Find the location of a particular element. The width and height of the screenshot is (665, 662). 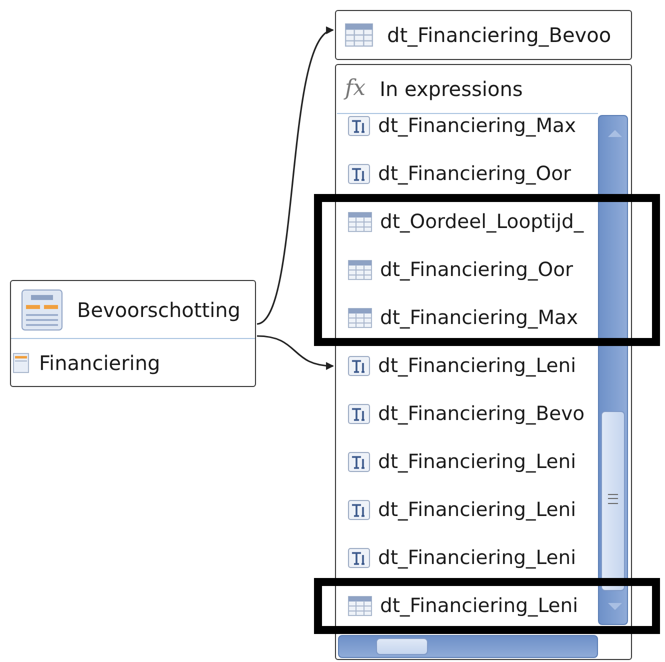

table-node: dt_Financiering_Bevoo is located at coordinates (483, 35).